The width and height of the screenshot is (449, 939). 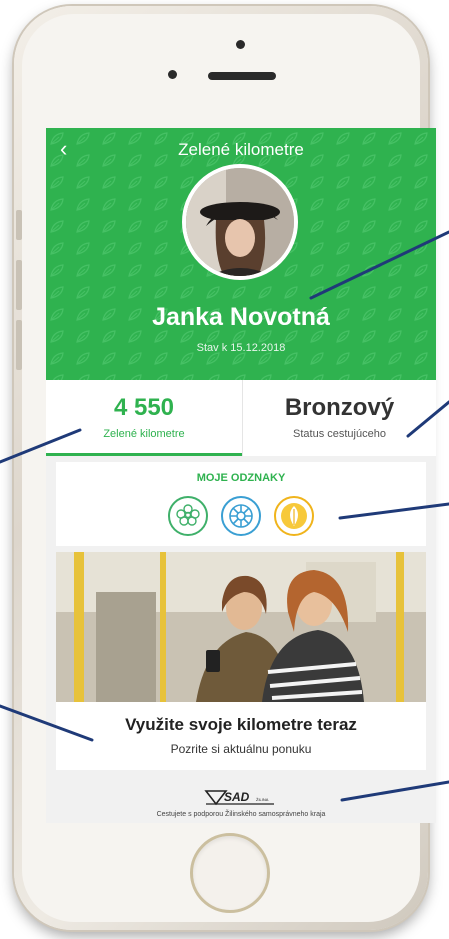 I want to click on avatar-photo, so click(x=240, y=222).